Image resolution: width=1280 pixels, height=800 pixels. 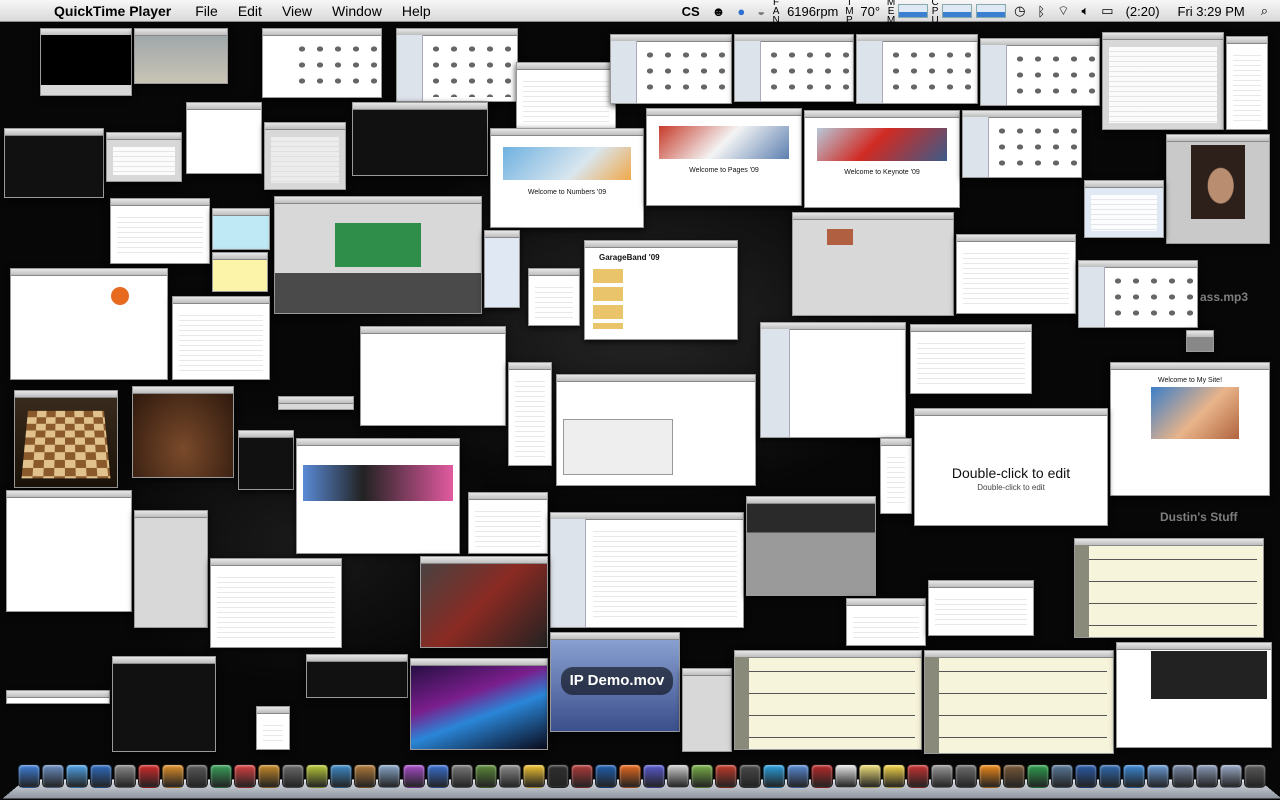 I want to click on slideshow-icon, so click(x=749, y=776).